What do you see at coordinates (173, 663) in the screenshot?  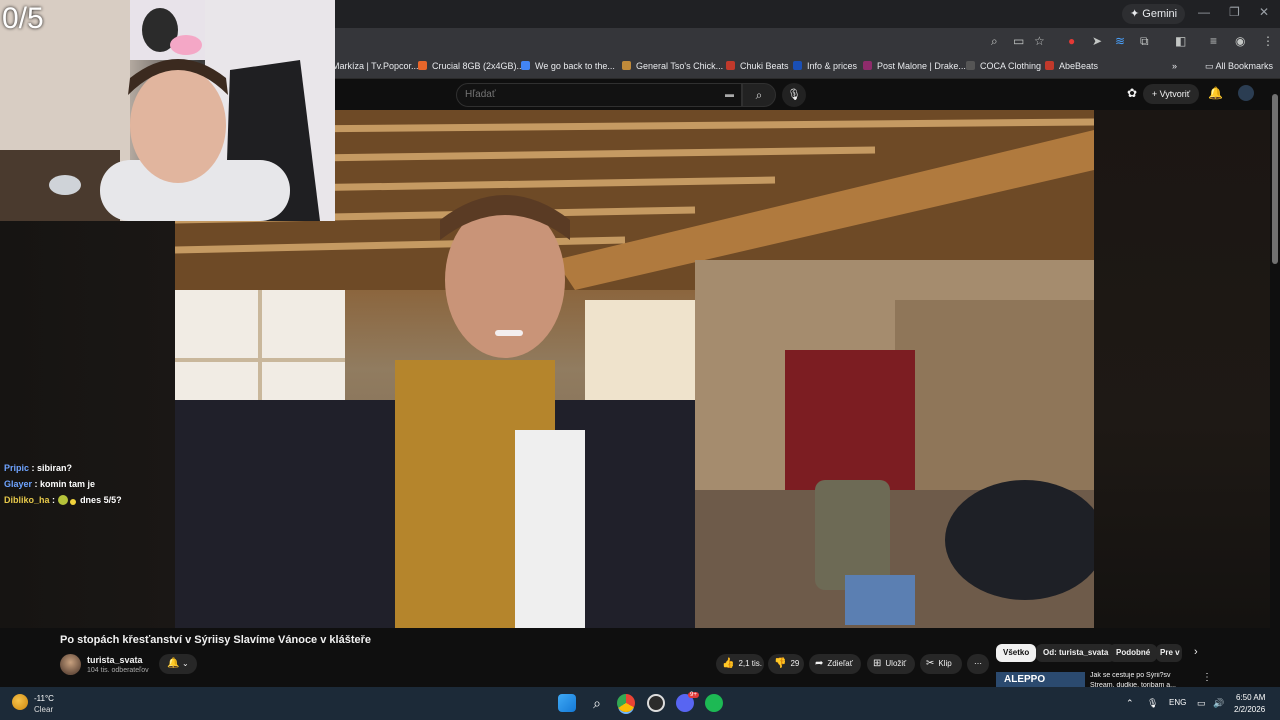 I see `bell-icon: 🔔` at bounding box center [173, 663].